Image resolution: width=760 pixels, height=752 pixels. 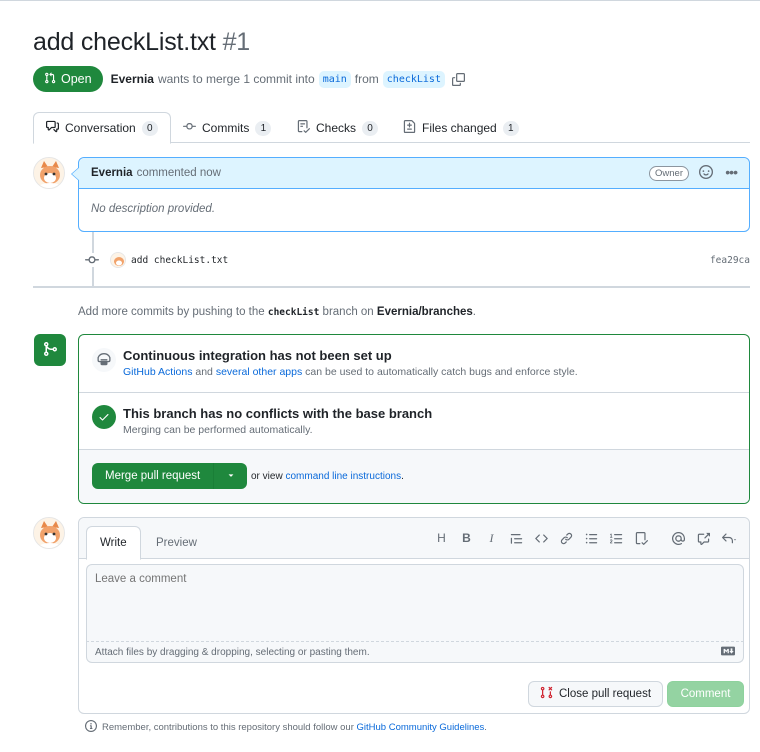 I want to click on merge-pull-request-button: Merge pull request, so click(x=153, y=476).